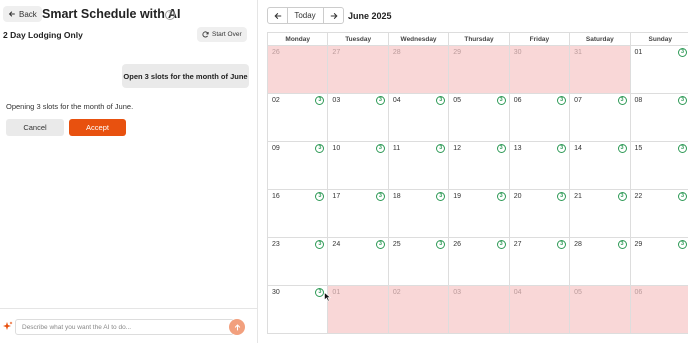 This screenshot has width=688, height=344. I want to click on day-cell: 28 3, so click(600, 262).